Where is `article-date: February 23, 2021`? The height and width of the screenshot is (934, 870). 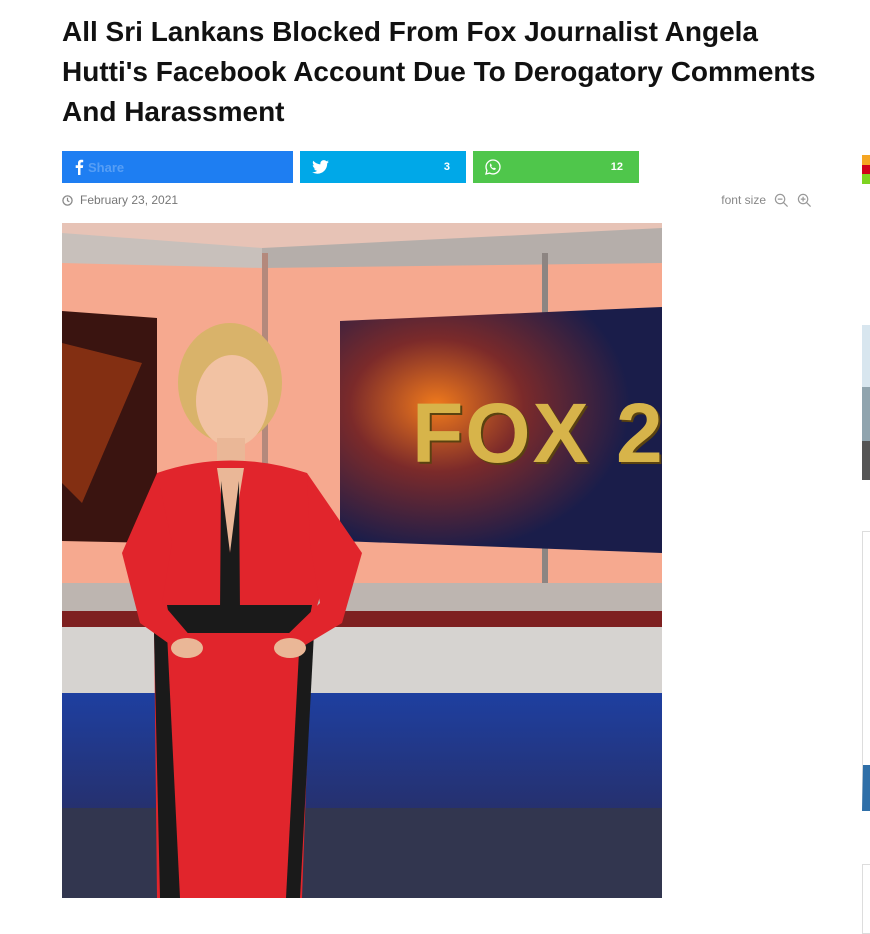 article-date: February 23, 2021 is located at coordinates (120, 200).